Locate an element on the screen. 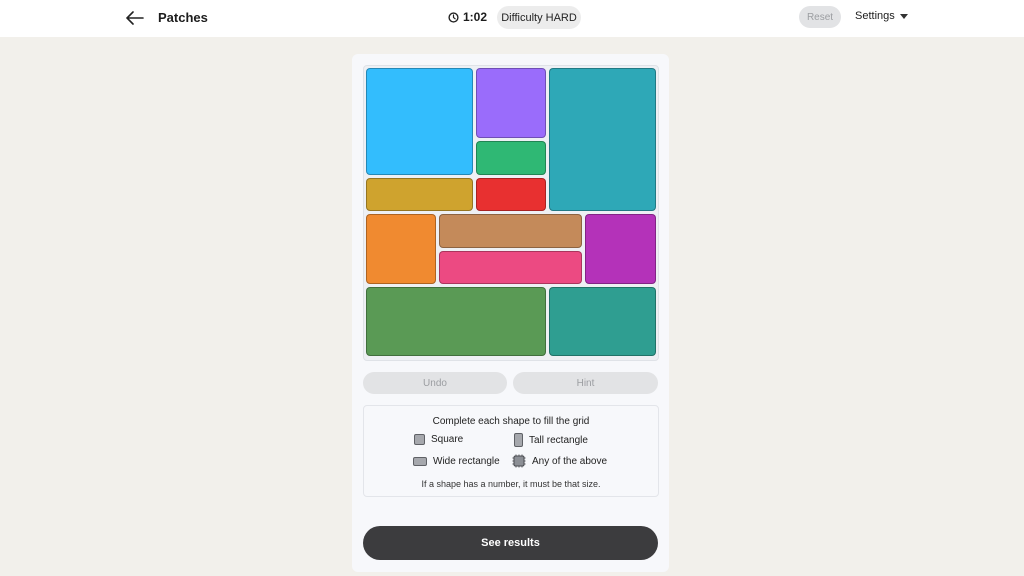 Image resolution: width=1024 pixels, height=576 pixels. clock-icon is located at coordinates (453, 17).